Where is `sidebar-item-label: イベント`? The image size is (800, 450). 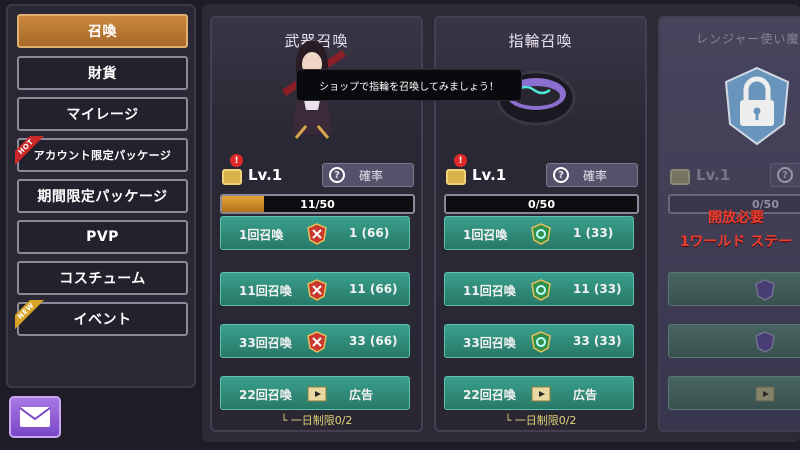
sidebar-item-label: イベント is located at coordinates (102, 320).